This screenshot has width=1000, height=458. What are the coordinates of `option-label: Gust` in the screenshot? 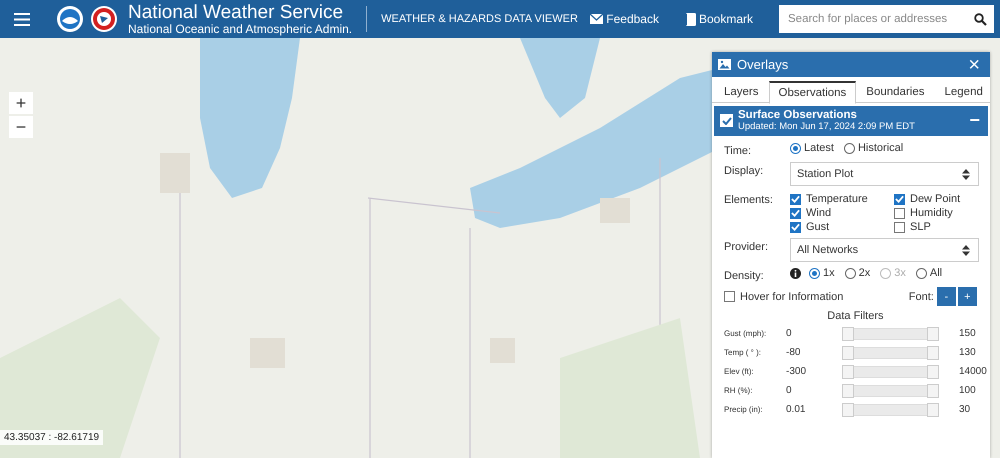 It's located at (818, 227).